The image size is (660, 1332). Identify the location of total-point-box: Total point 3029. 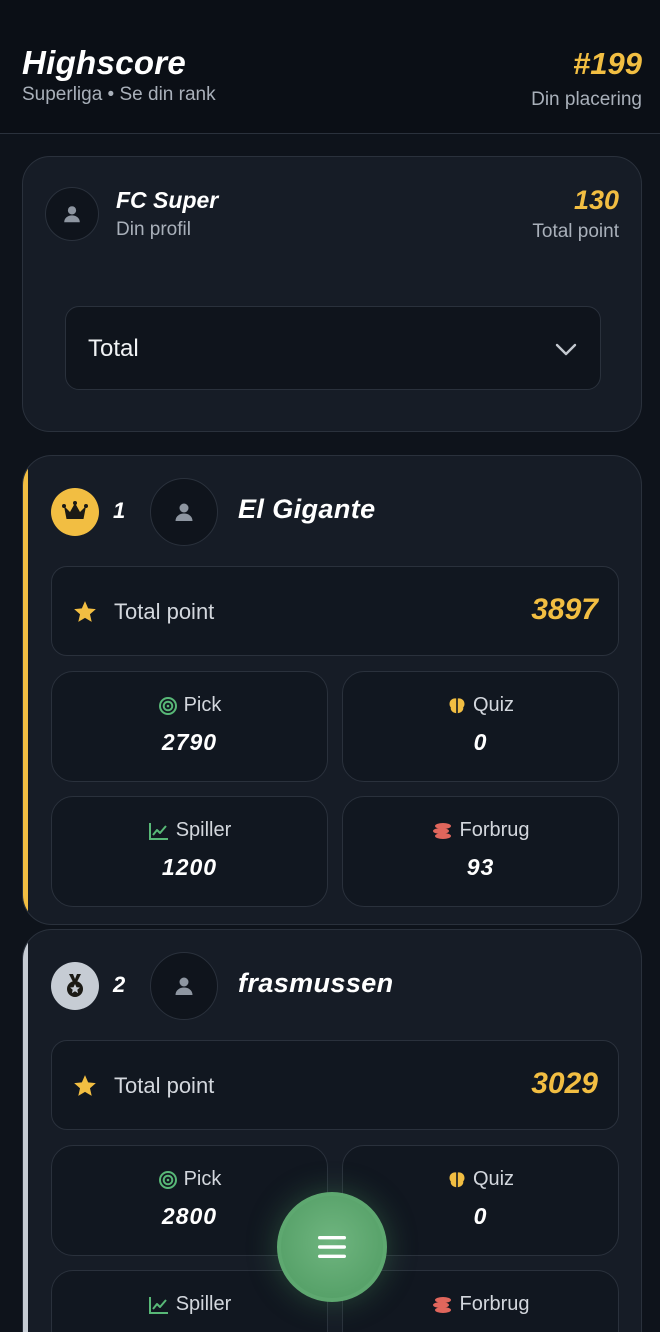
(335, 1085).